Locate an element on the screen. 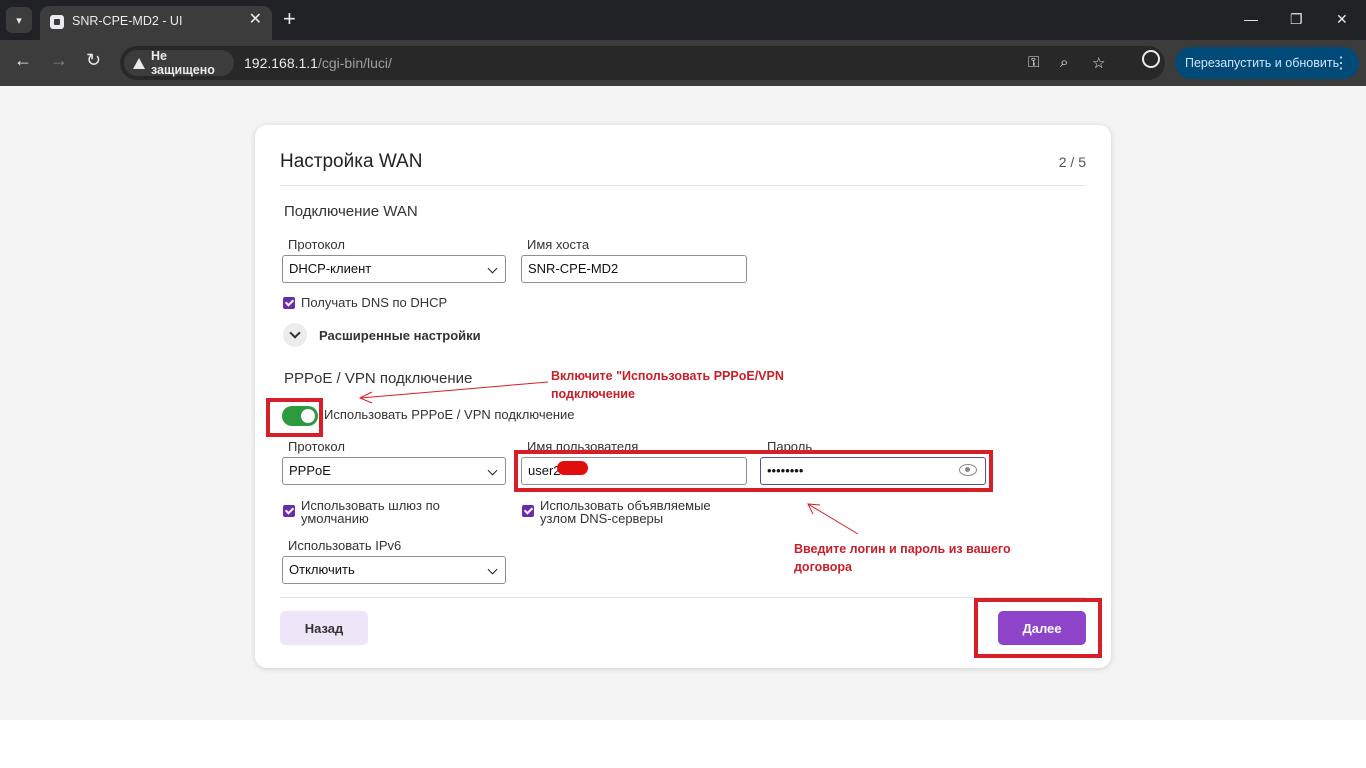 The width and height of the screenshot is (1366, 768). note-credentials-line1: Введите логин и пароль из вашего is located at coordinates (902, 549).